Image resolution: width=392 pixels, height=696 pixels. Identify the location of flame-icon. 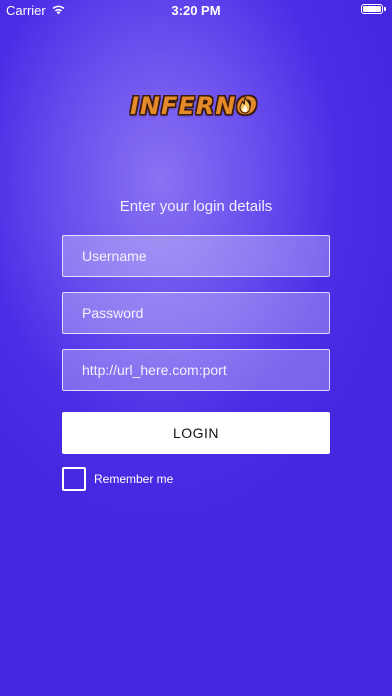
(245, 107).